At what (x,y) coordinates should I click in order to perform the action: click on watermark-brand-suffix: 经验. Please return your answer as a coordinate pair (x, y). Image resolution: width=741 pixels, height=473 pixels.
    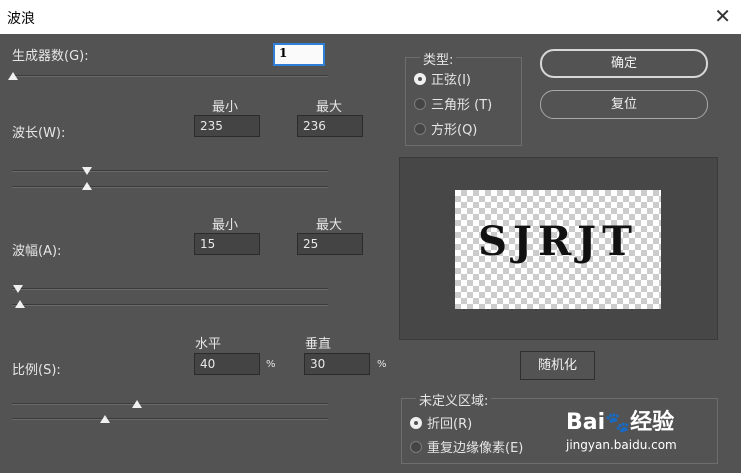
    Looking at the image, I should click on (652, 422).